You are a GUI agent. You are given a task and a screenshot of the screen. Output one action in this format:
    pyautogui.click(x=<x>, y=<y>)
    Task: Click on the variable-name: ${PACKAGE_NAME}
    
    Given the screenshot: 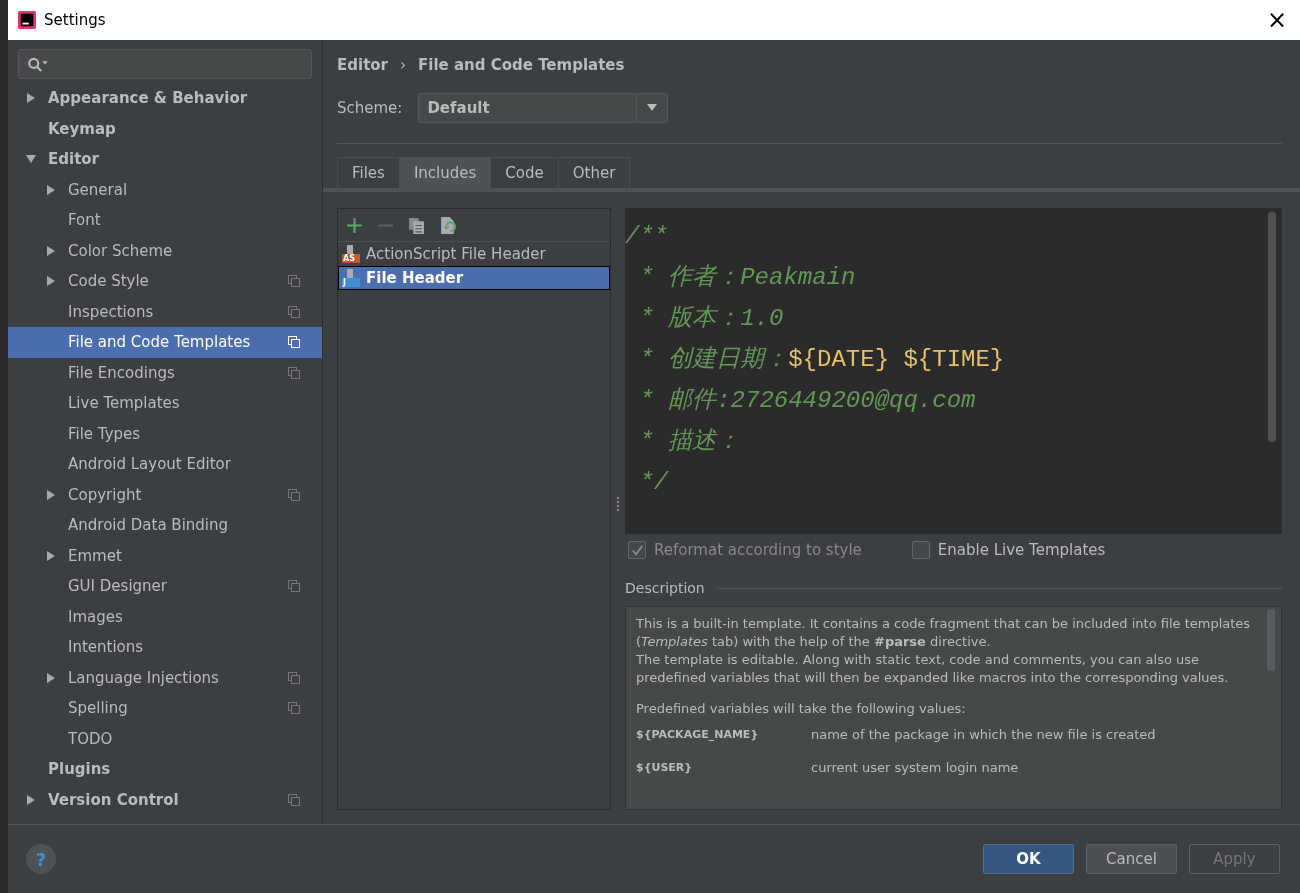 What is the action you would take?
    pyautogui.click(x=698, y=734)
    